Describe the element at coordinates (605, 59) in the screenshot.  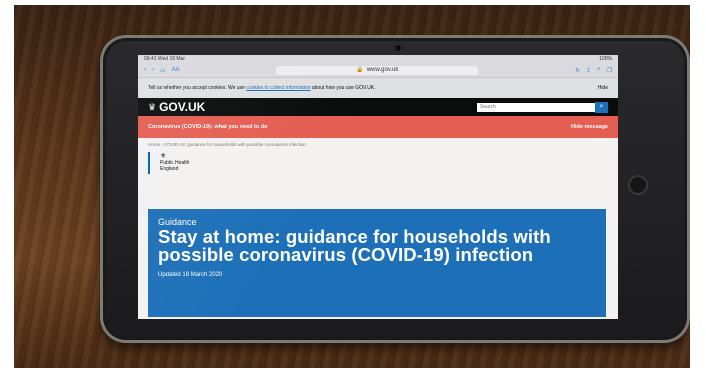
I see `status-battery: 100%` at that location.